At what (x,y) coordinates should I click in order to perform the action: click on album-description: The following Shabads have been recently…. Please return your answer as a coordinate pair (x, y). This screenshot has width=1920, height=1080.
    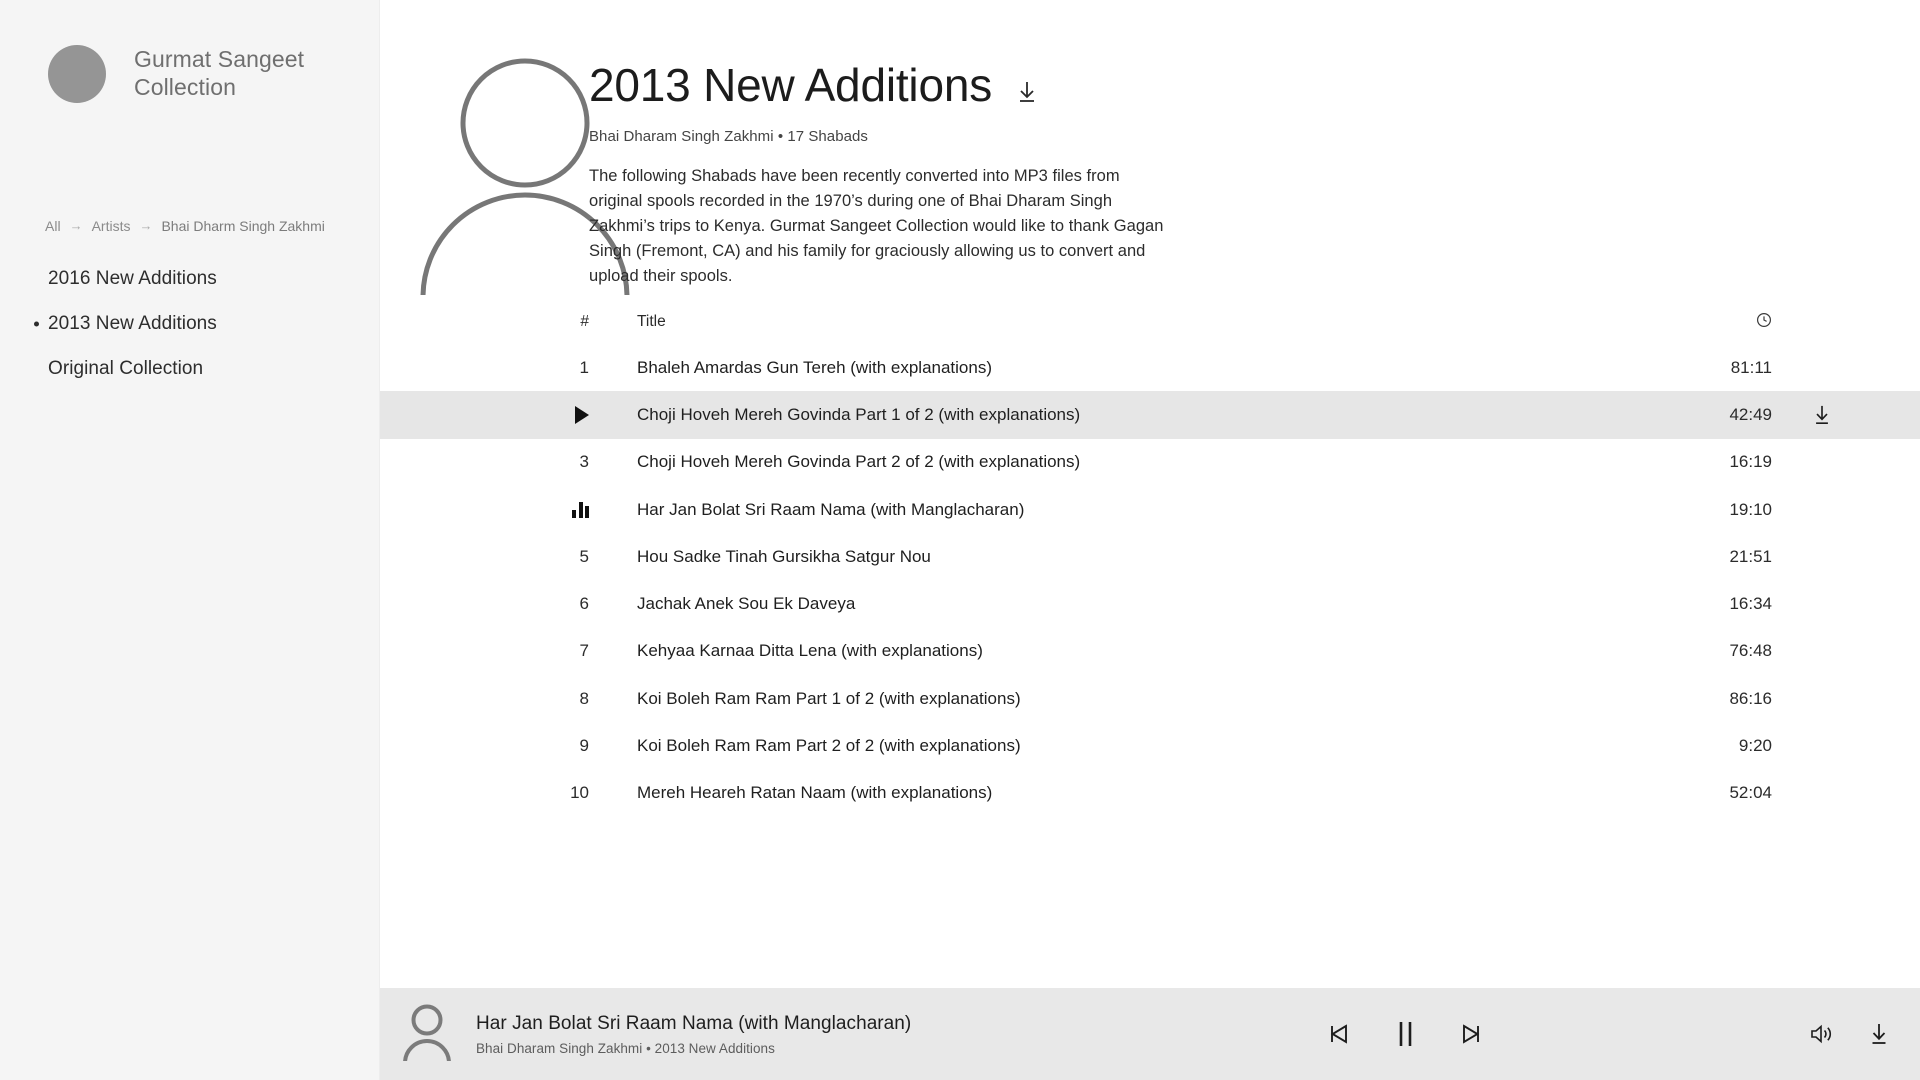
    Looking at the image, I should click on (876, 225).